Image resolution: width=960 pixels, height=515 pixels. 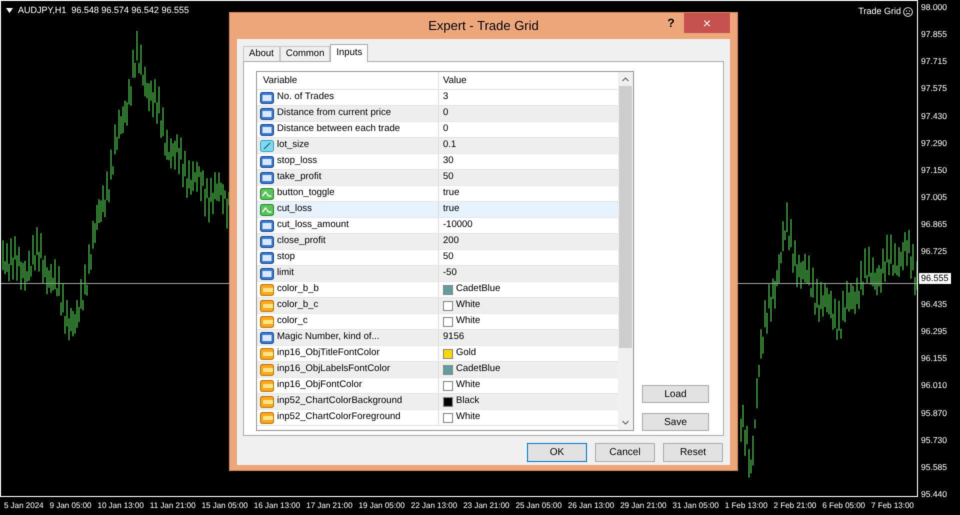 I want to click on scrollbar, so click(x=625, y=251).